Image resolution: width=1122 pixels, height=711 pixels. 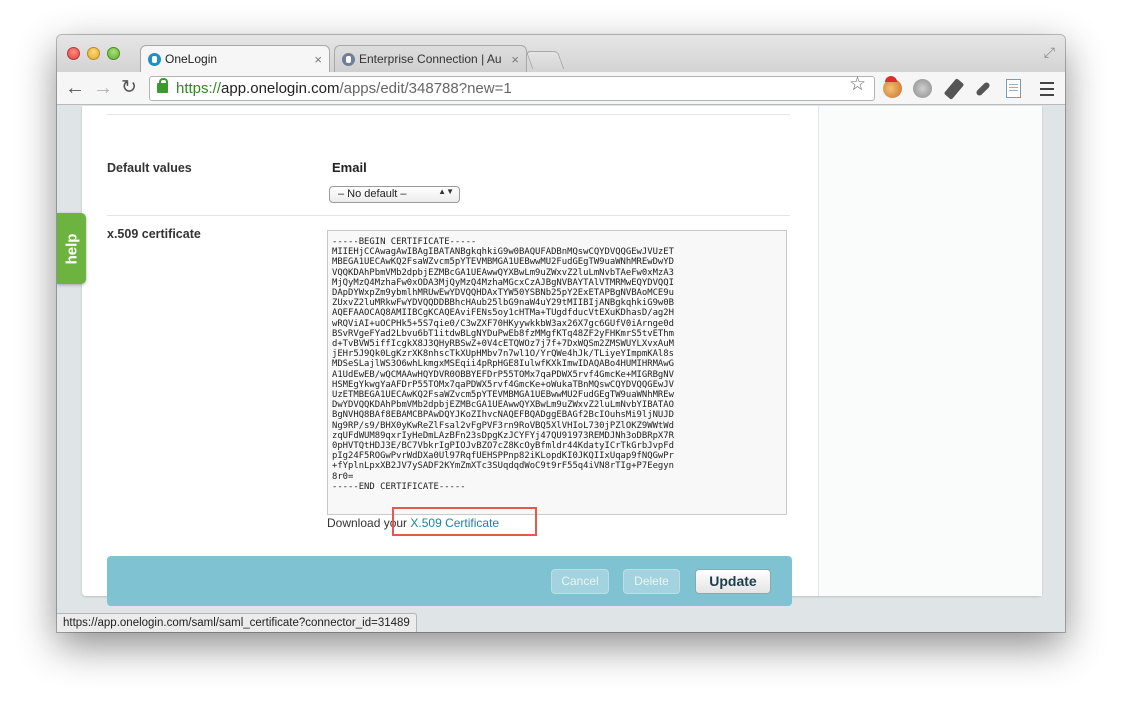 I want to click on certificate-label: x.509 certificate, so click(x=154, y=234).